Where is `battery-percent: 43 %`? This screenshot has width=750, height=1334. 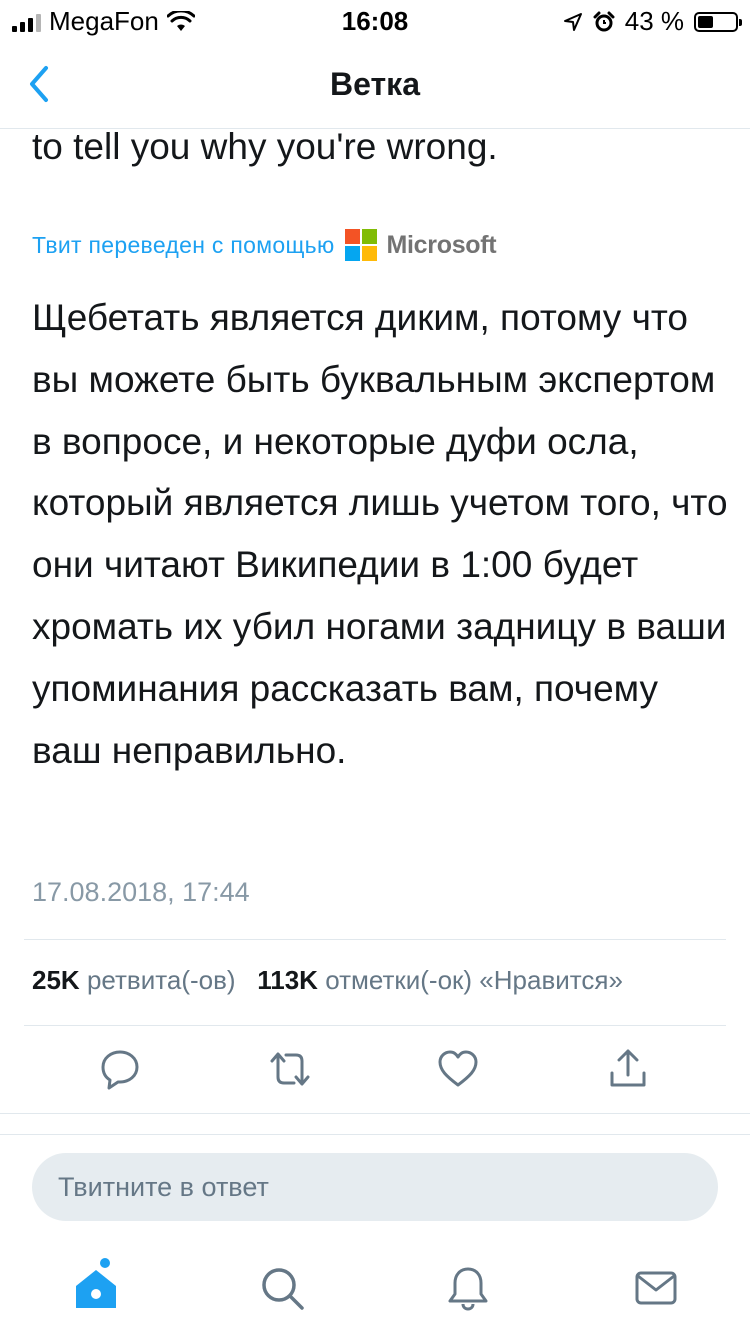
battery-percent: 43 % is located at coordinates (654, 21).